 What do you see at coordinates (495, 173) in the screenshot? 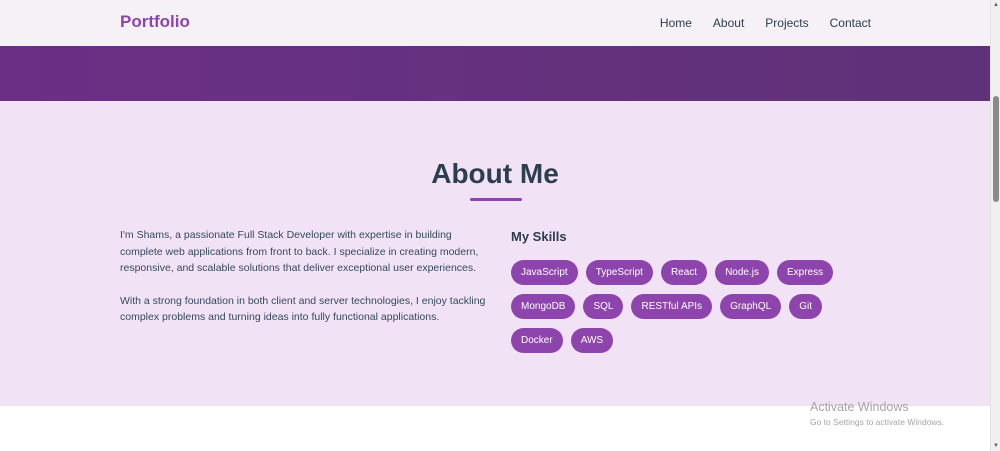
I see `about-title: About Me` at bounding box center [495, 173].